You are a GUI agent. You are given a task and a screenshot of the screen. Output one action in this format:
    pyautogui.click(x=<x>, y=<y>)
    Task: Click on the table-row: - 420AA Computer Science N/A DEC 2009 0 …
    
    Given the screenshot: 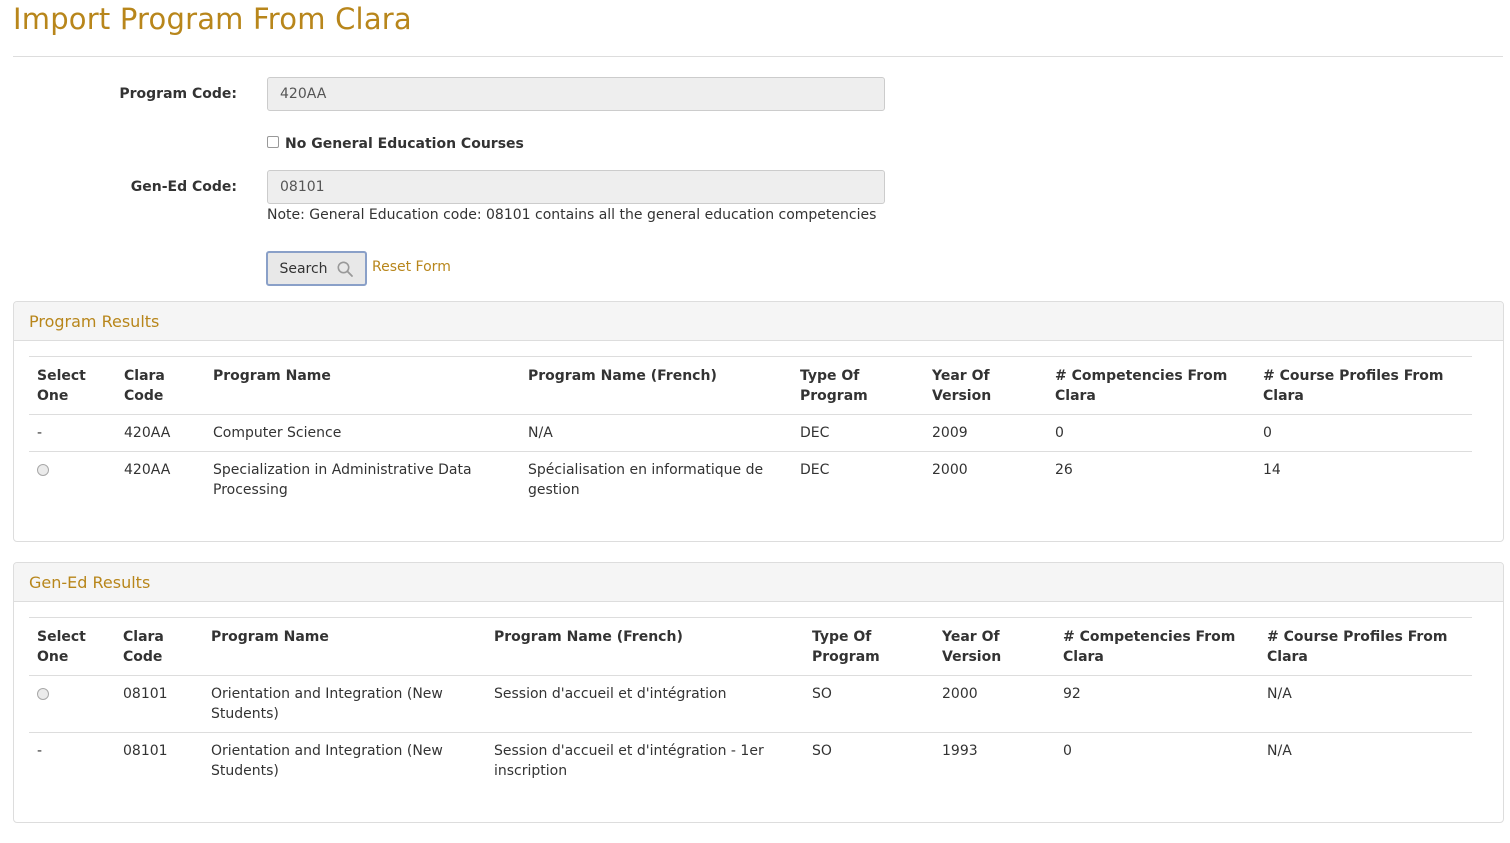 What is the action you would take?
    pyautogui.click(x=750, y=433)
    